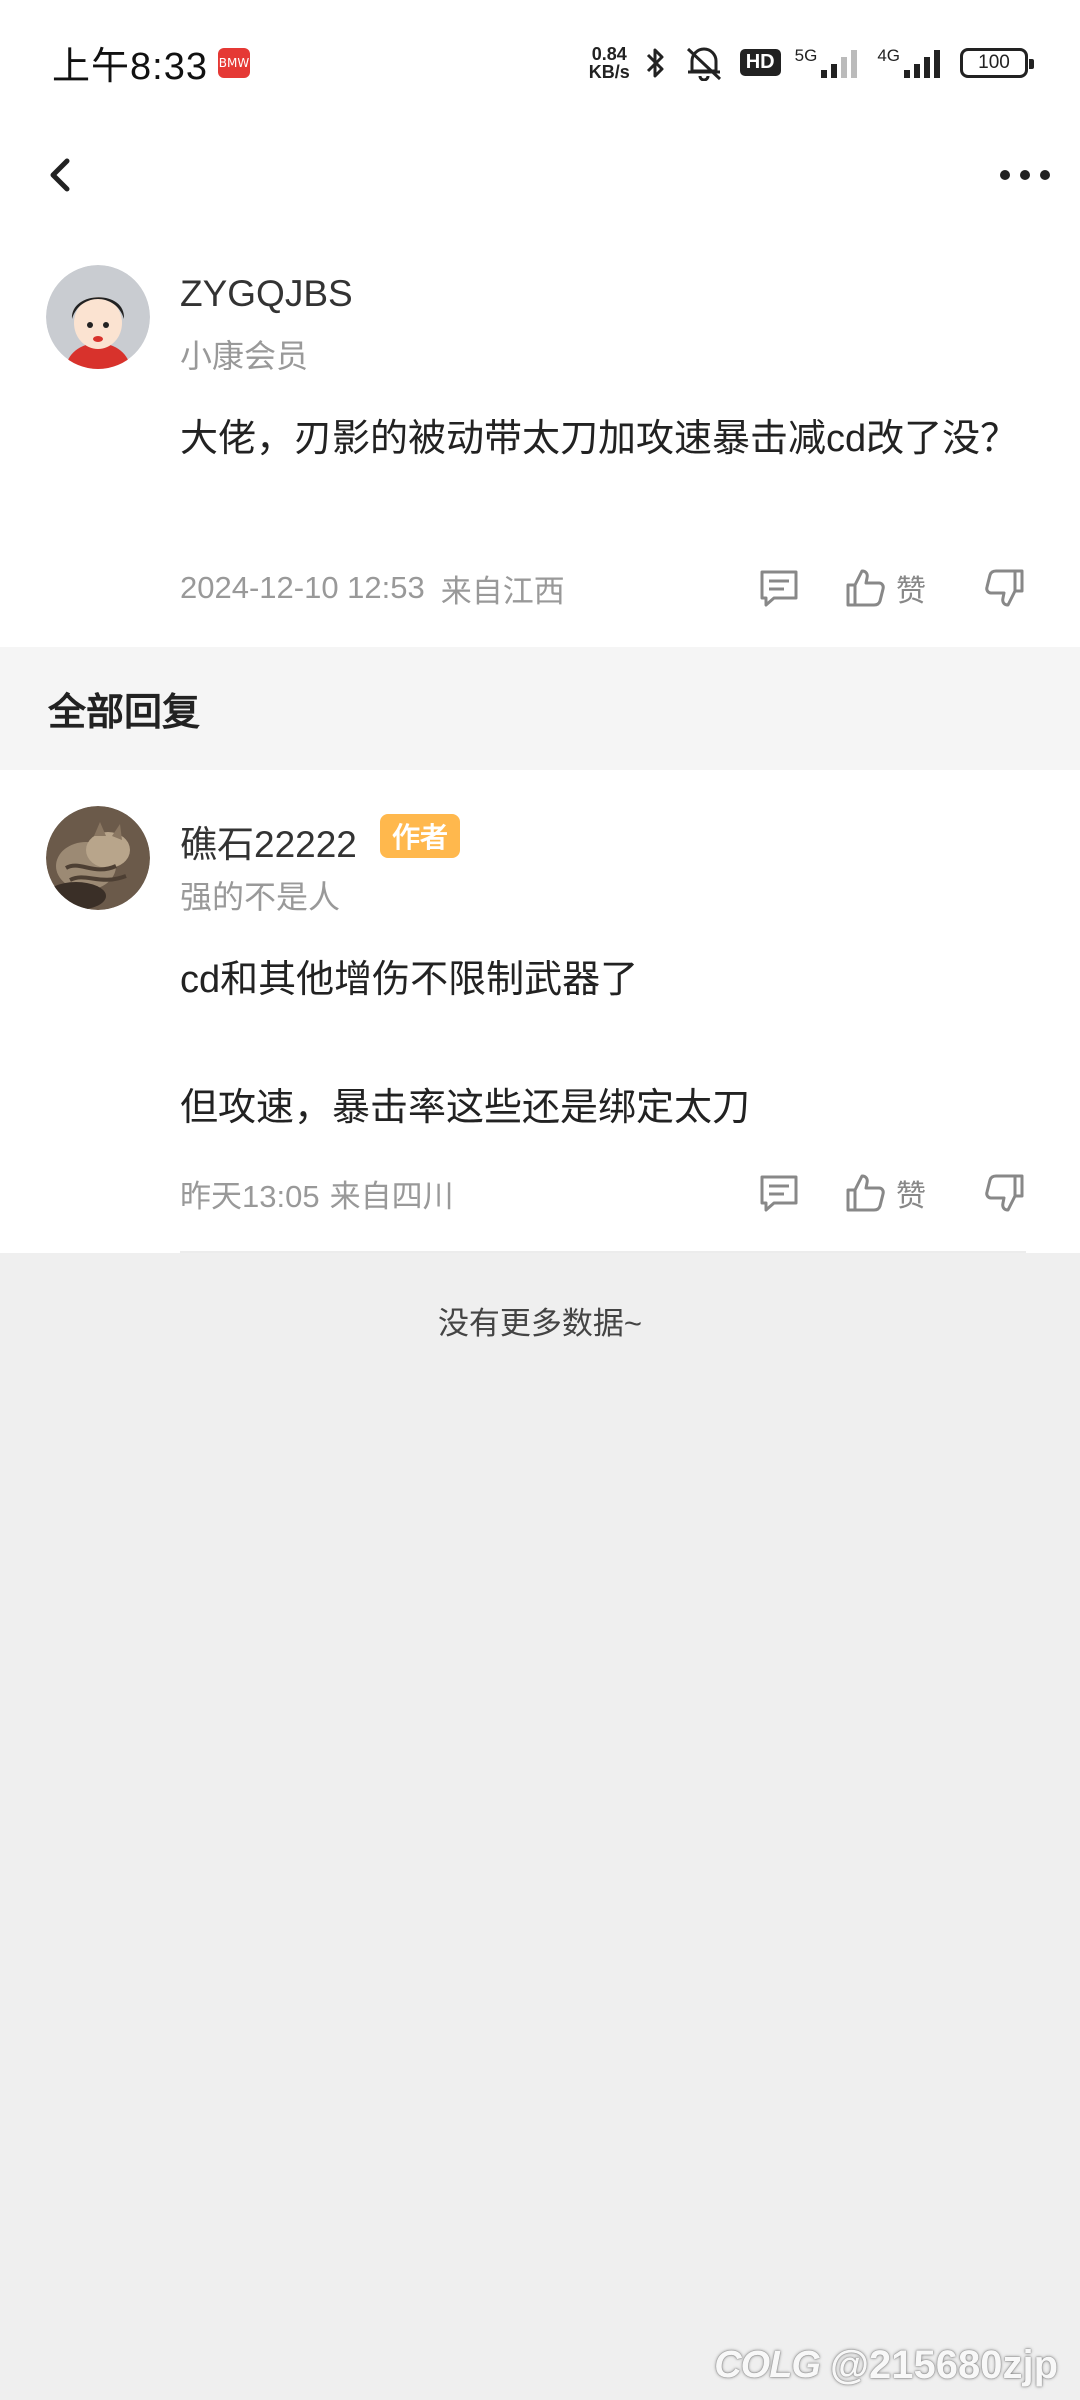 This screenshot has height=2400, width=1080. Describe the element at coordinates (130, 67) in the screenshot. I see `status-time: 上午8:33` at that location.